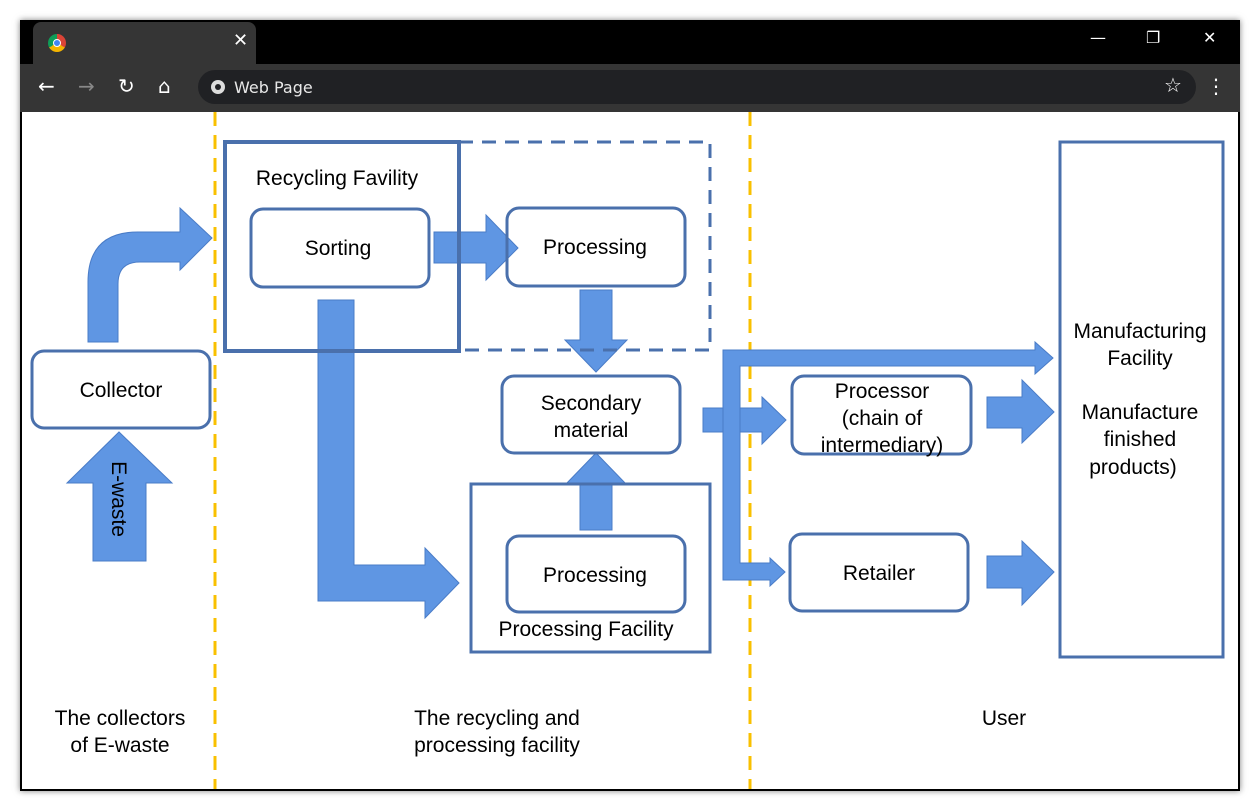 Image resolution: width=1260 pixels, height=811 pixels. Describe the element at coordinates (338, 248) in the screenshot. I see `sorting-label: Sorting` at that location.